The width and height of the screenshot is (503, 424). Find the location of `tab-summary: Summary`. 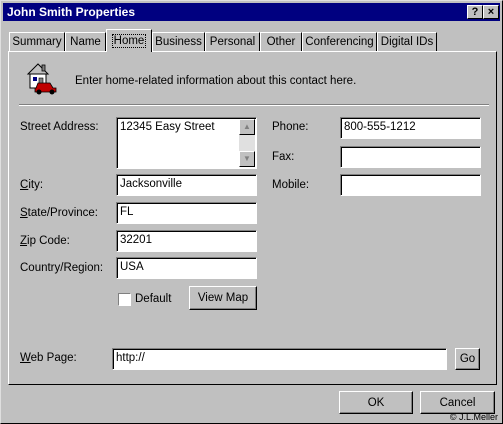

tab-summary: Summary is located at coordinates (37, 41).